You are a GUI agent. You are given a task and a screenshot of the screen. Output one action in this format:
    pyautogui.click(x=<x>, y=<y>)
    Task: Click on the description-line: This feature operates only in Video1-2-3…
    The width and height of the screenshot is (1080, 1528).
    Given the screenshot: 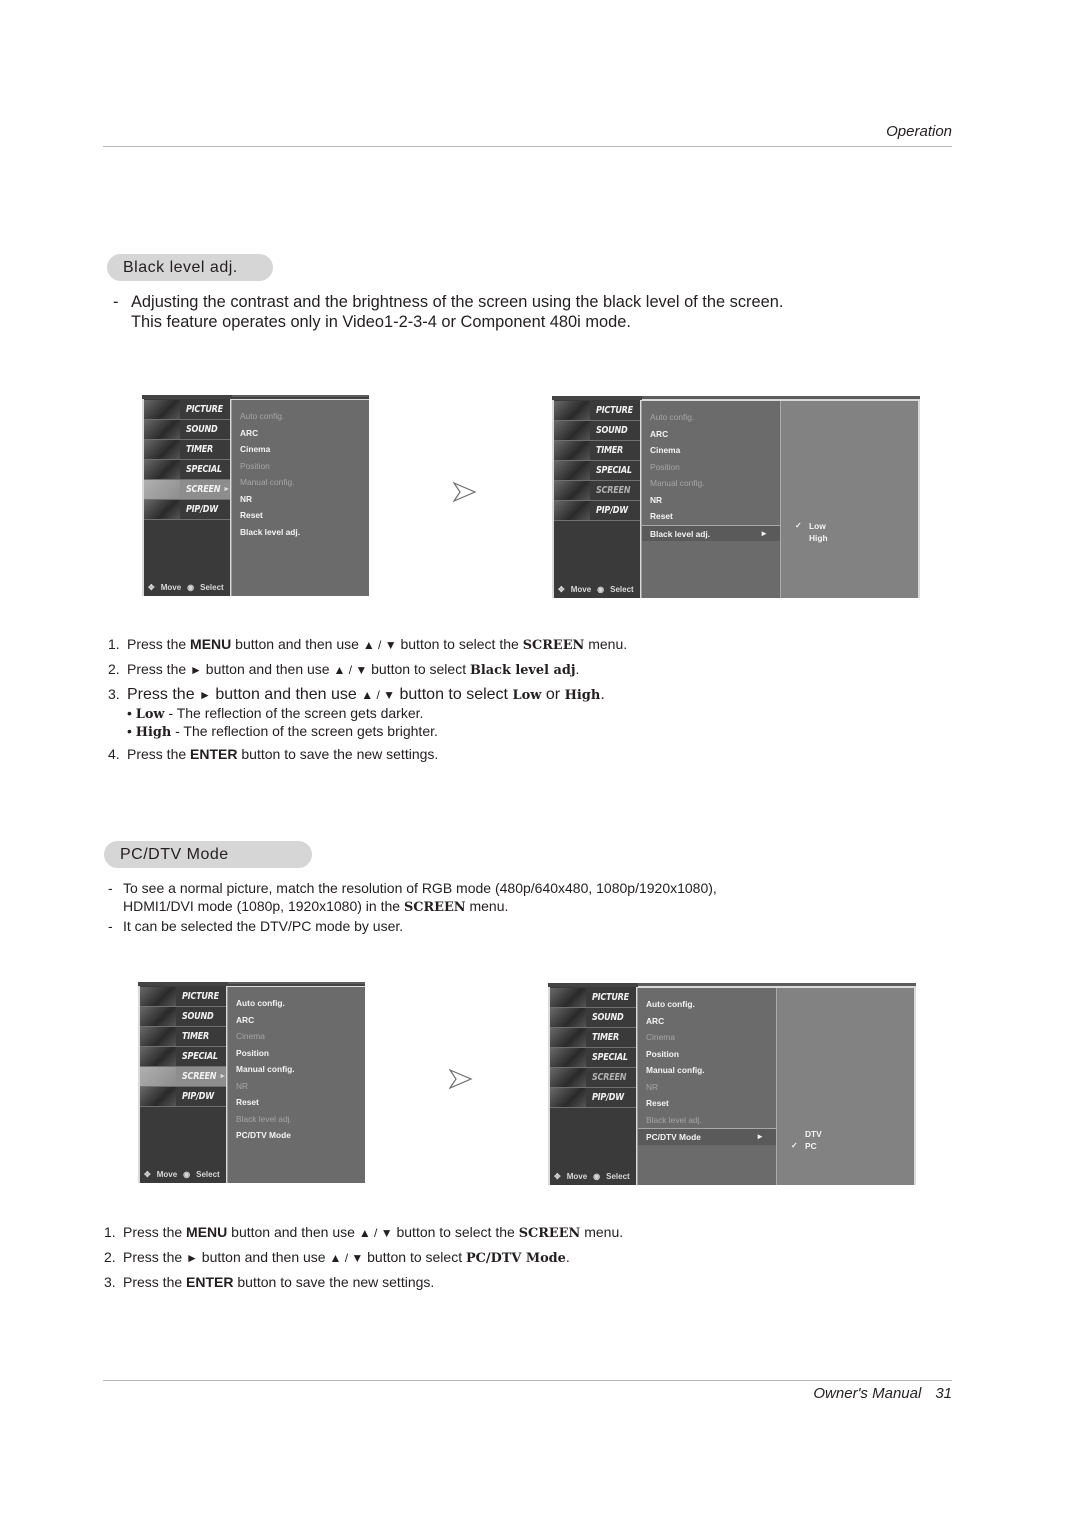 What is the action you would take?
    pyautogui.click(x=381, y=322)
    